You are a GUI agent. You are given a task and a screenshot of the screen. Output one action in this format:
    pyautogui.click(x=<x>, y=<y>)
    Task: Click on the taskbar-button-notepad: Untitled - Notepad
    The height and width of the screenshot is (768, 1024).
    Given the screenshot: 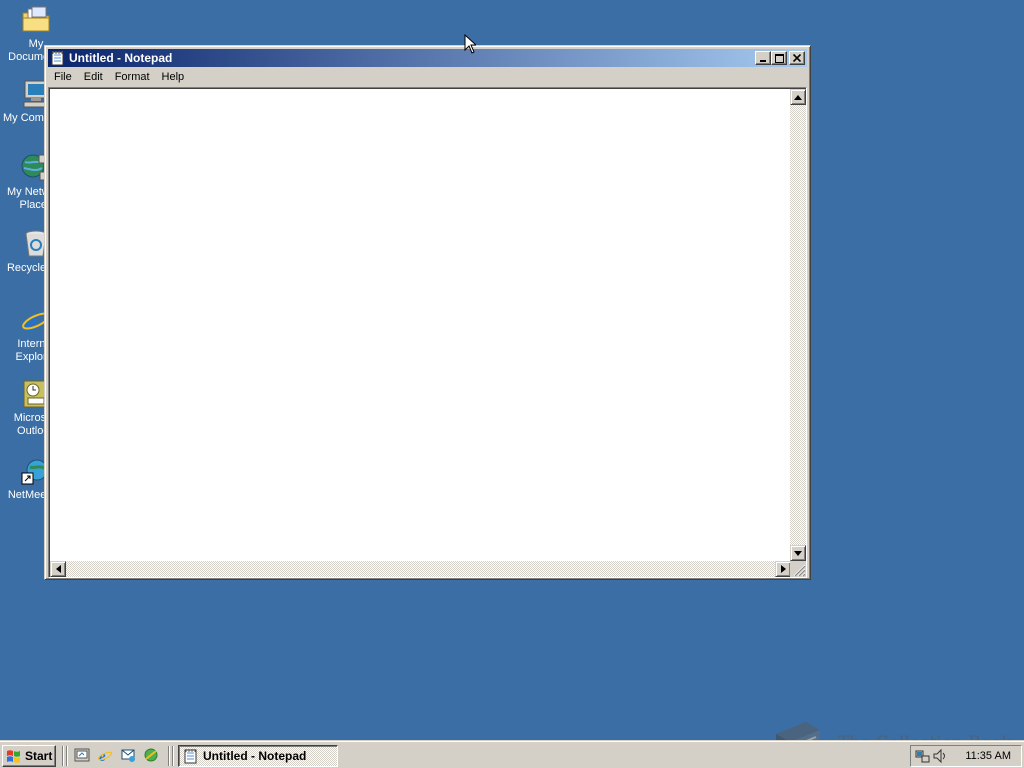 What is the action you would take?
    pyautogui.click(x=258, y=756)
    